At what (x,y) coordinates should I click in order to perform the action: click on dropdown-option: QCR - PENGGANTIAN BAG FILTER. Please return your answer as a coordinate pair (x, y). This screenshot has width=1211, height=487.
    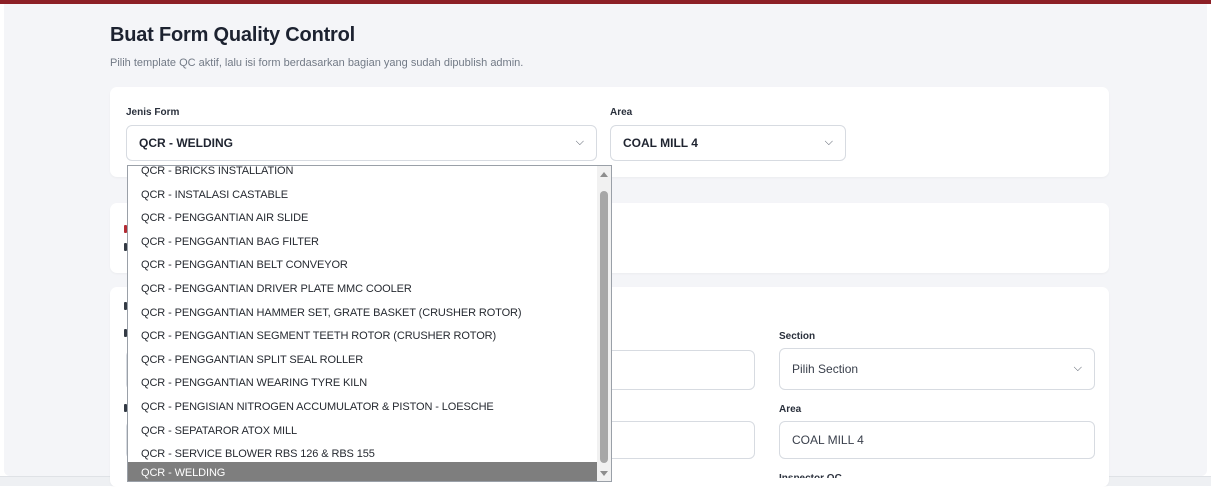
    Looking at the image, I should click on (363, 243).